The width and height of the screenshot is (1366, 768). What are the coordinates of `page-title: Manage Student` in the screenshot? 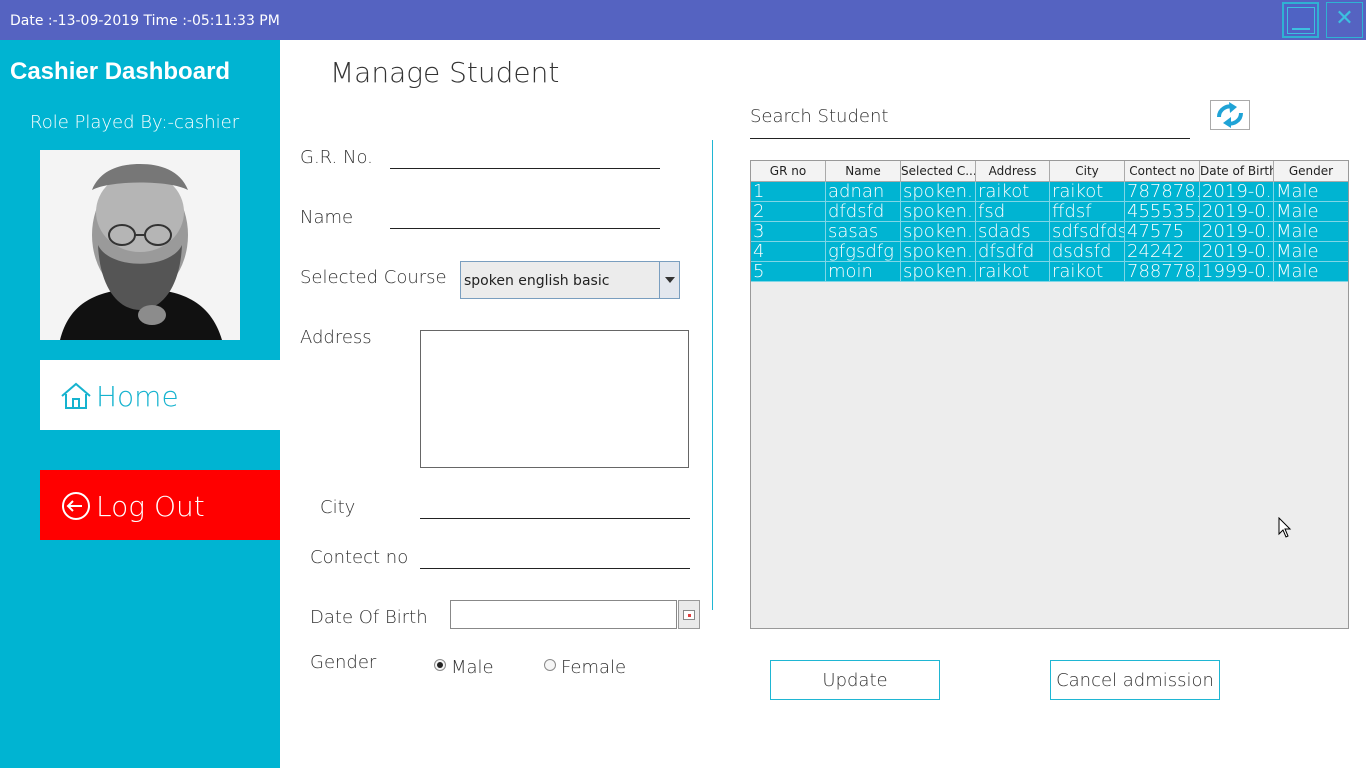 It's located at (445, 72).